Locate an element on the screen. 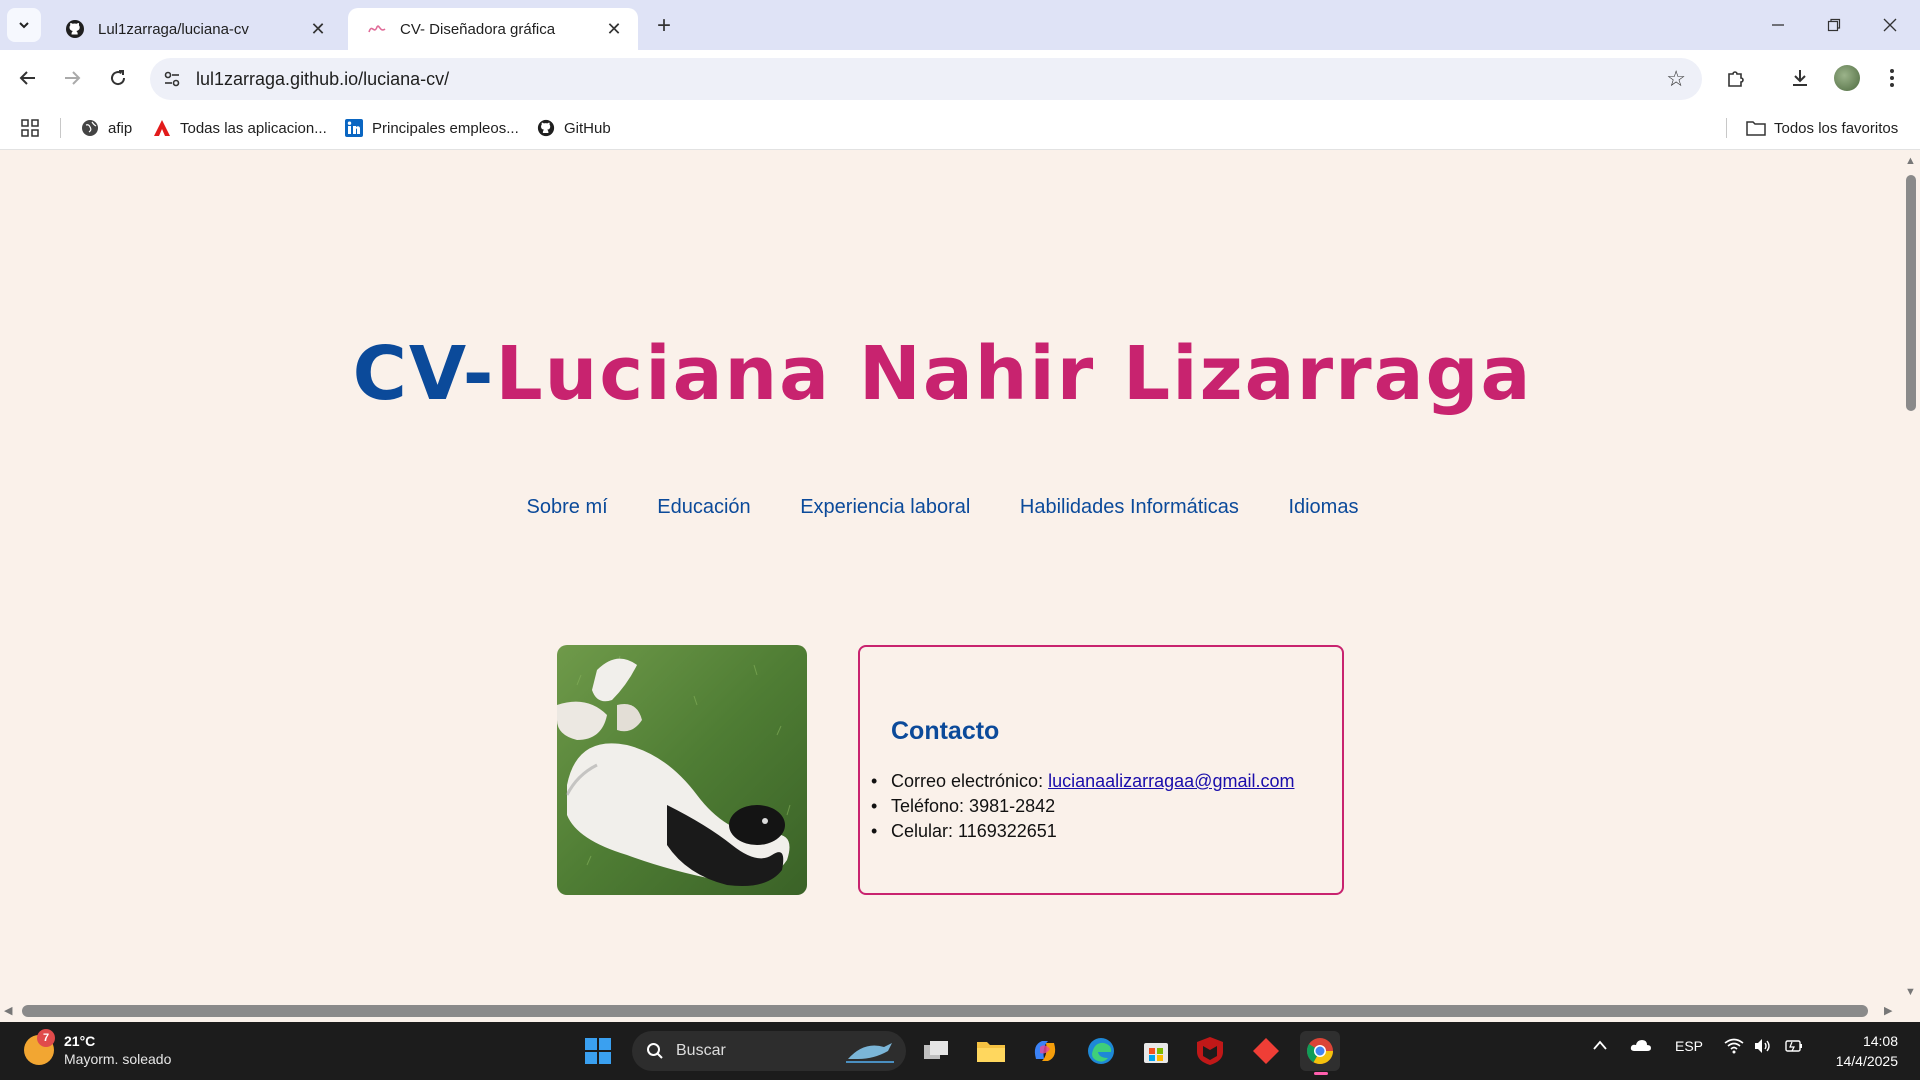 This screenshot has height=1080, width=1920. weather-widget: 7 21°C Mayorm. soleado is located at coordinates (98, 1048).